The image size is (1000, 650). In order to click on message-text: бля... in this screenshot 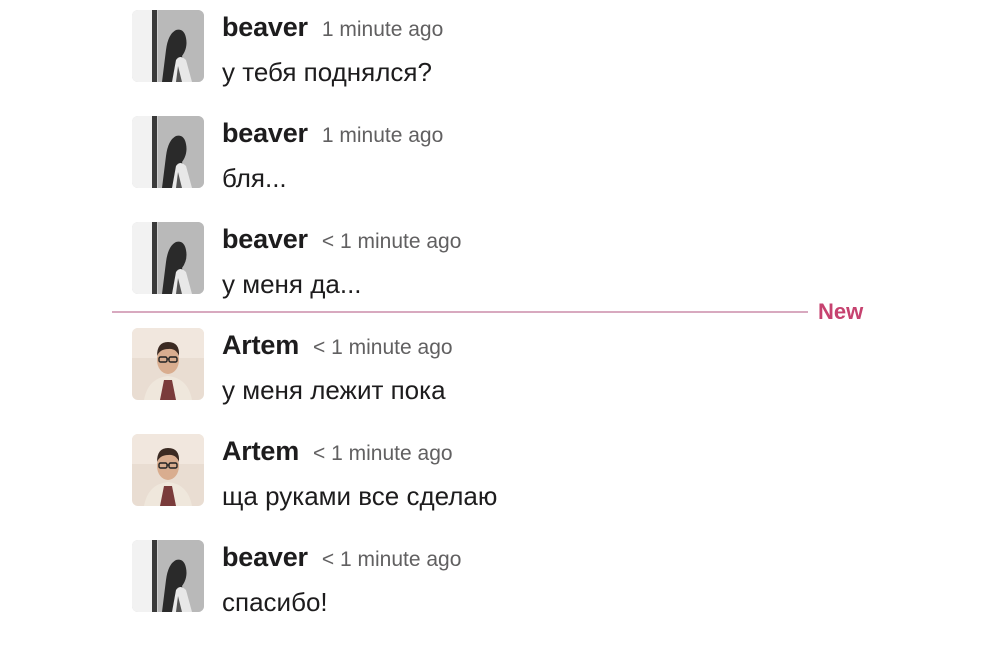, I will do `click(254, 178)`.